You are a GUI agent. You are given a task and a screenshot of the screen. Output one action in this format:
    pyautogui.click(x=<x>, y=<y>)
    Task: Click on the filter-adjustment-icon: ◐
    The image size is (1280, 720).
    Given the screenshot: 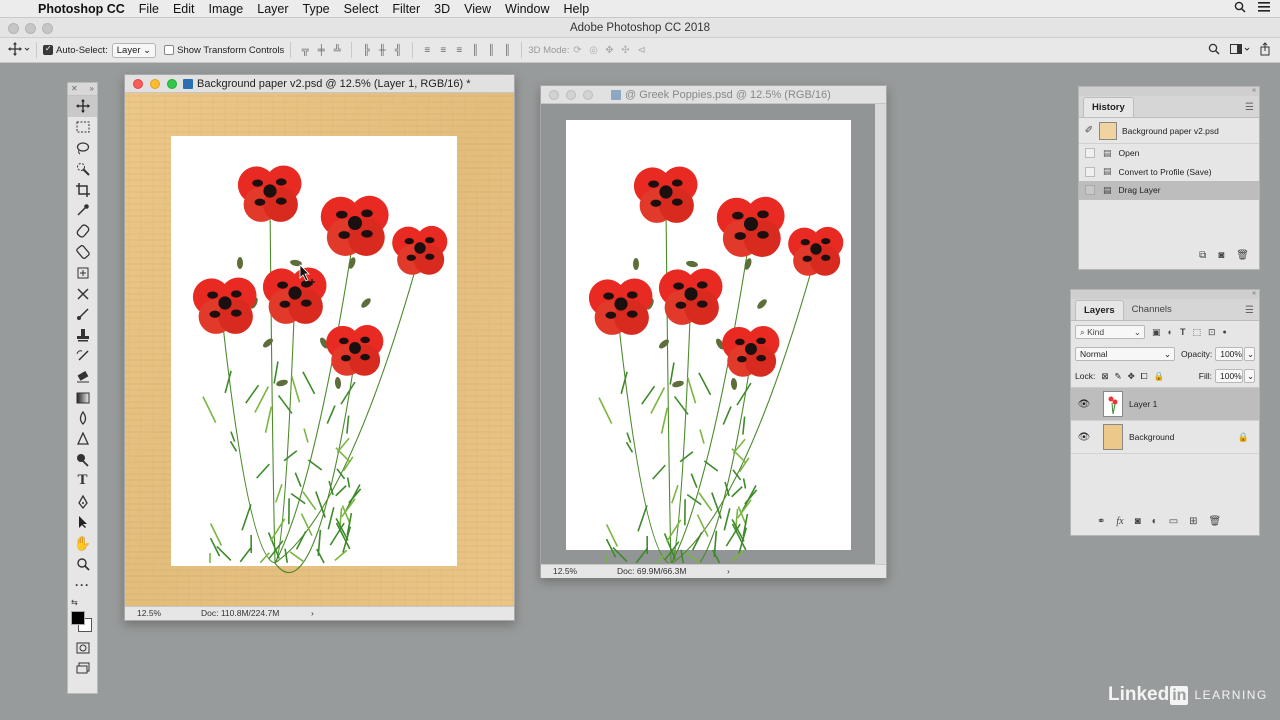 What is the action you would take?
    pyautogui.click(x=1170, y=332)
    